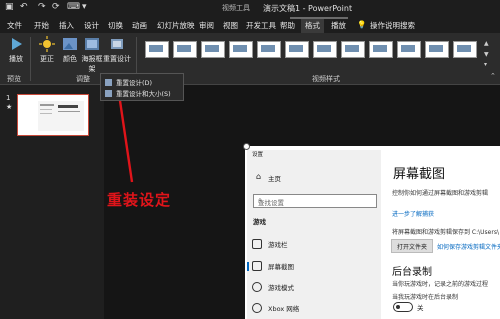 The height and width of the screenshot is (319, 500). Describe the element at coordinates (139, 25) in the screenshot. I see `tab-animations: 动画` at that location.